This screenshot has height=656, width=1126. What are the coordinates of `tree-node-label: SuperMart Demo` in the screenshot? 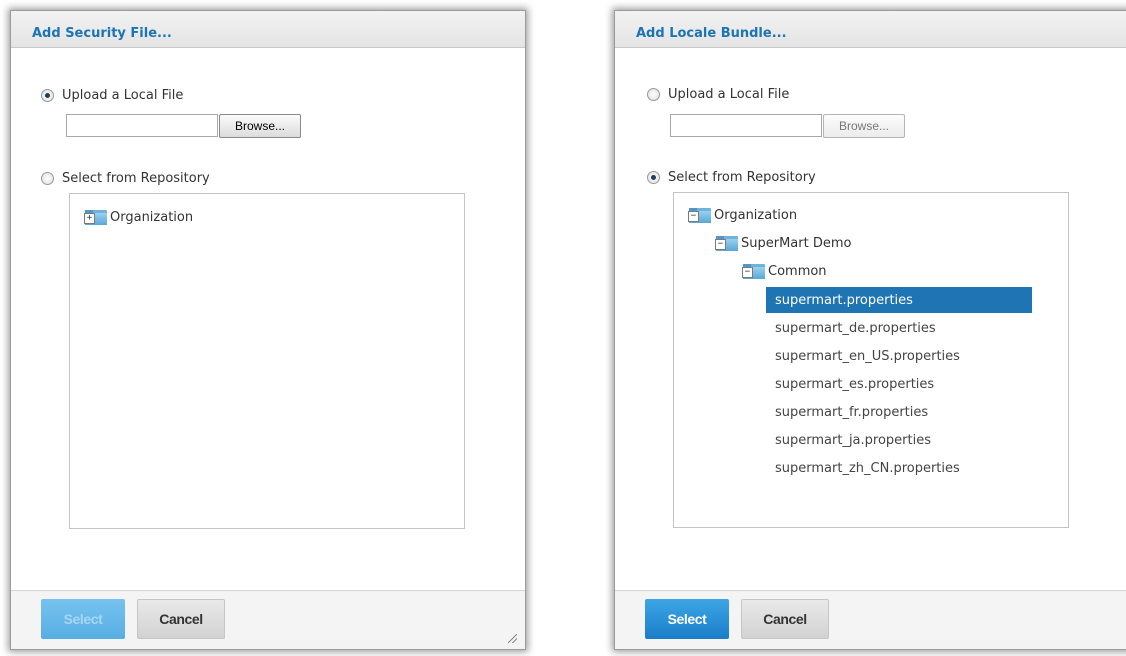 It's located at (796, 243).